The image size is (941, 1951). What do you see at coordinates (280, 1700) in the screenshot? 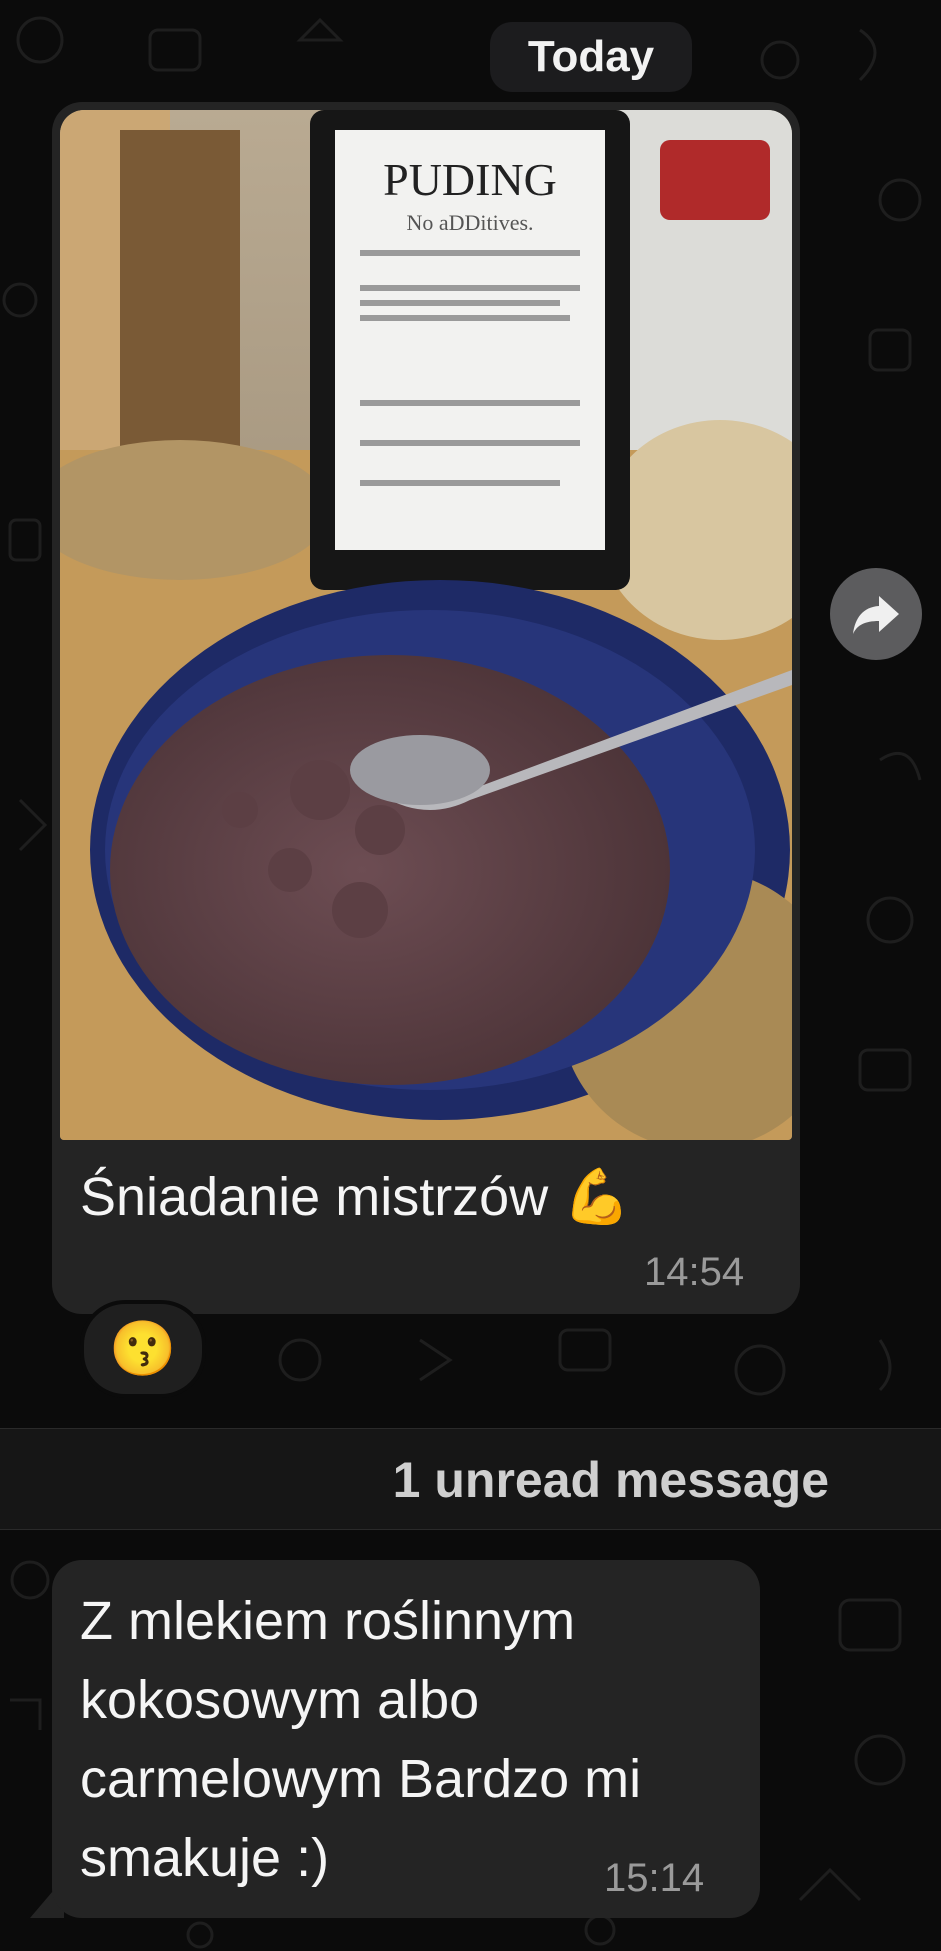
I see `message-line: kokosowym albo` at bounding box center [280, 1700].